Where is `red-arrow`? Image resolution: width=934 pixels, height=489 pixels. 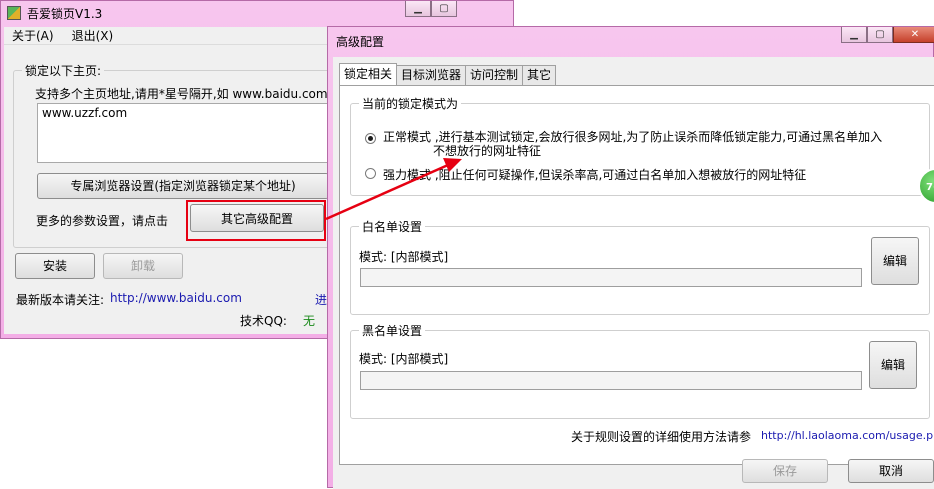 red-arrow is located at coordinates (393, 189).